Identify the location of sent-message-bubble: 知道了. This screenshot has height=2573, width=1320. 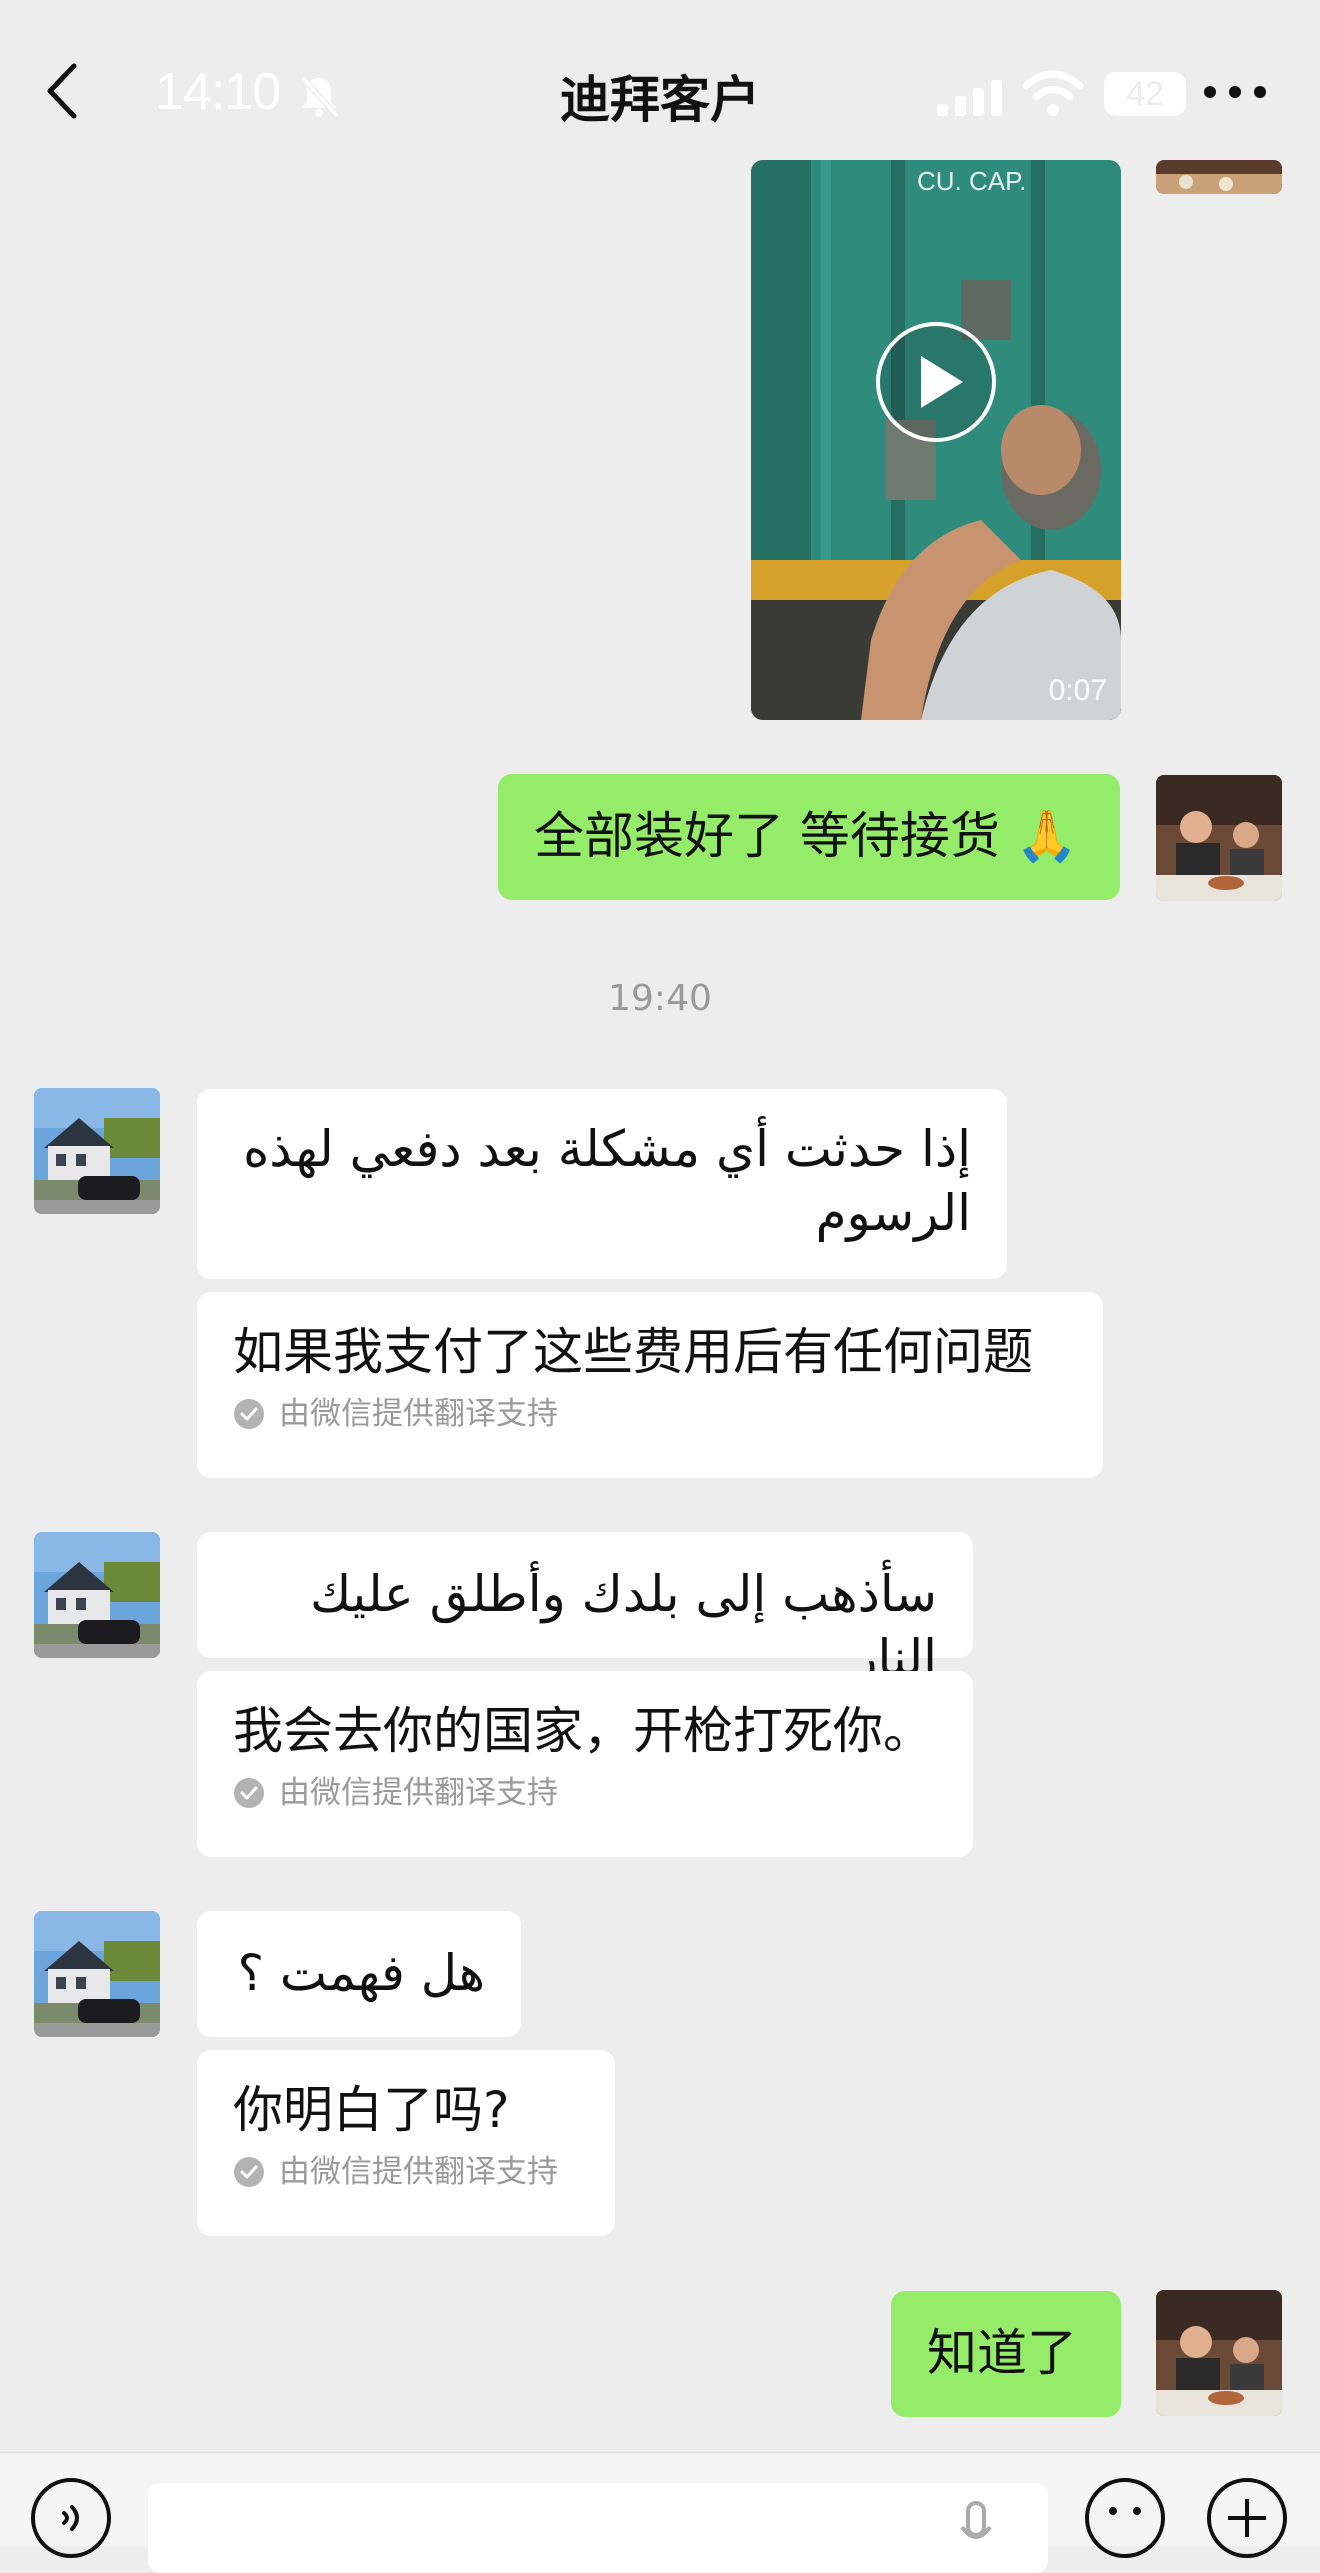
(1006, 2354).